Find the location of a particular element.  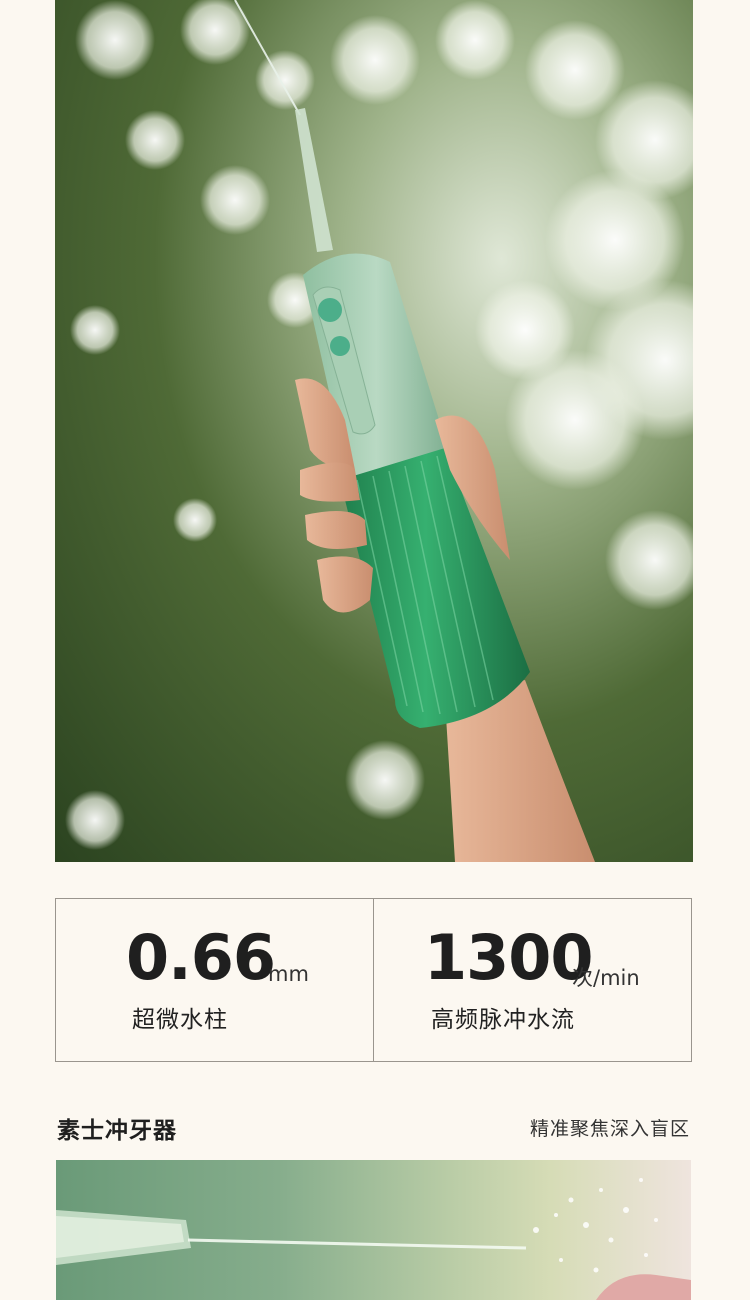

spec-pulse-frequency: 1300 次/min 高频脉冲水流 is located at coordinates (532, 980).